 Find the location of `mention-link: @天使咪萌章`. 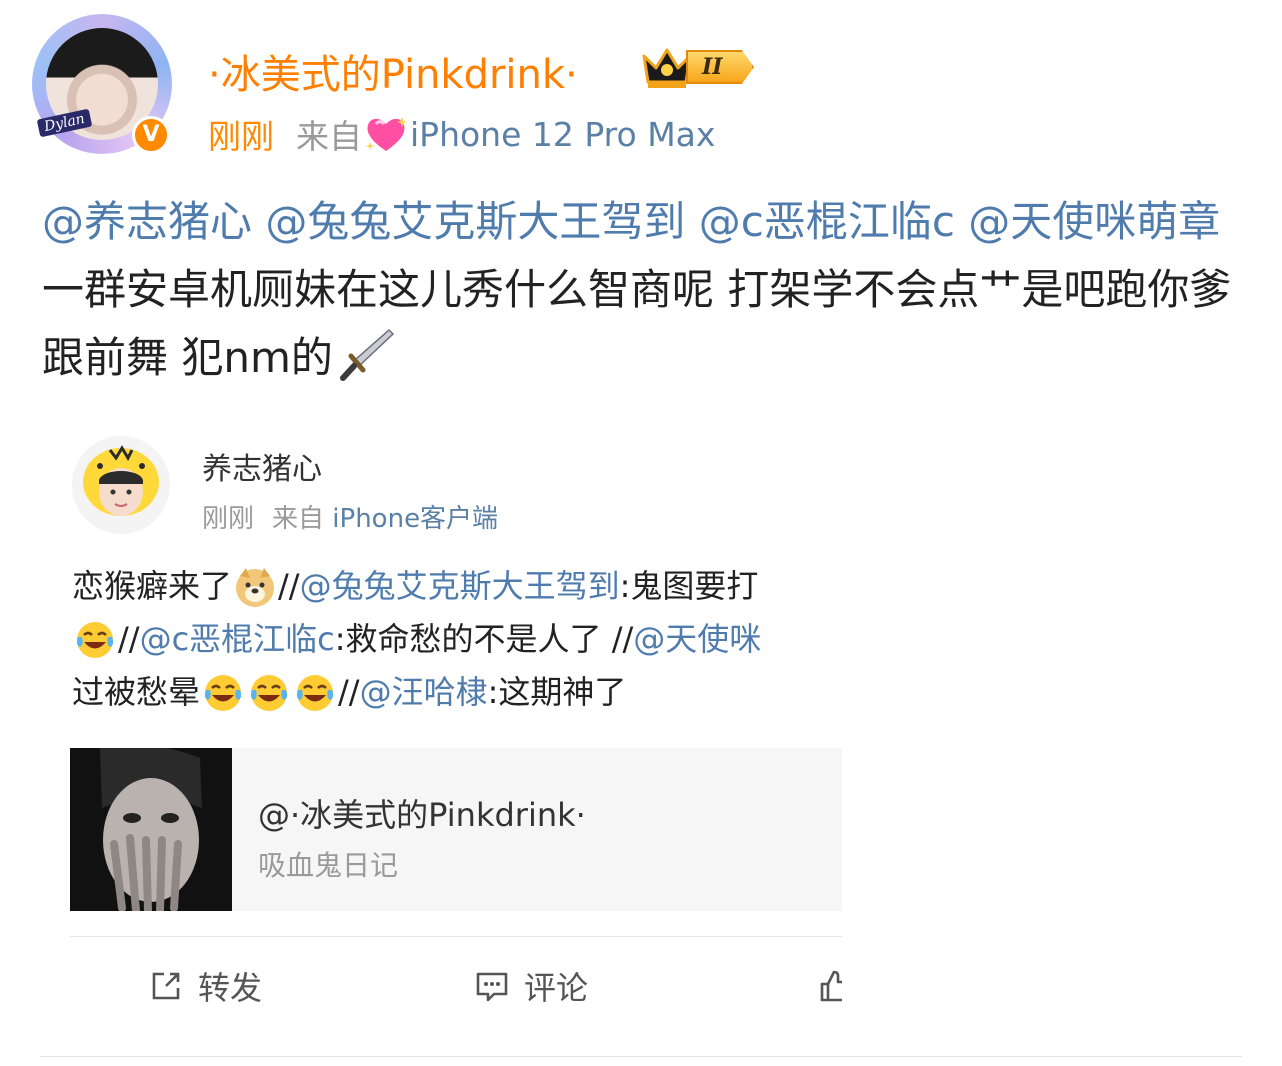

mention-link: @天使咪萌章 is located at coordinates (1094, 221).